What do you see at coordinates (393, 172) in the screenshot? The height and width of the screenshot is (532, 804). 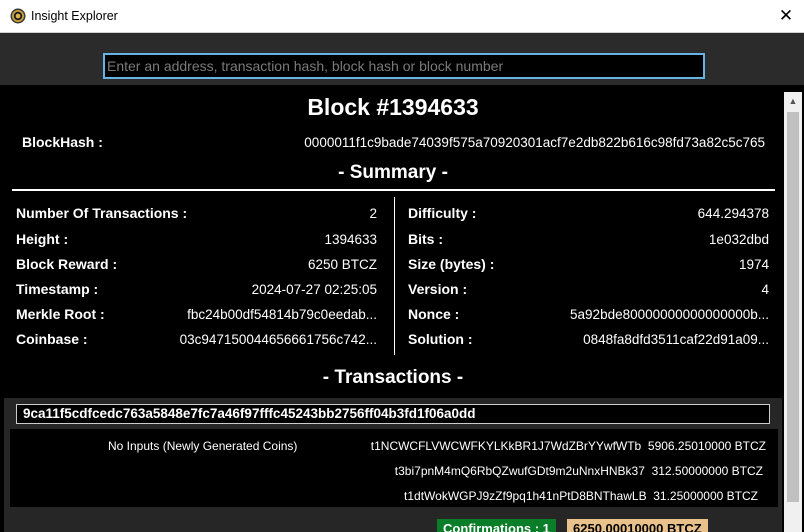 I see `summary-title: - Summary -` at bounding box center [393, 172].